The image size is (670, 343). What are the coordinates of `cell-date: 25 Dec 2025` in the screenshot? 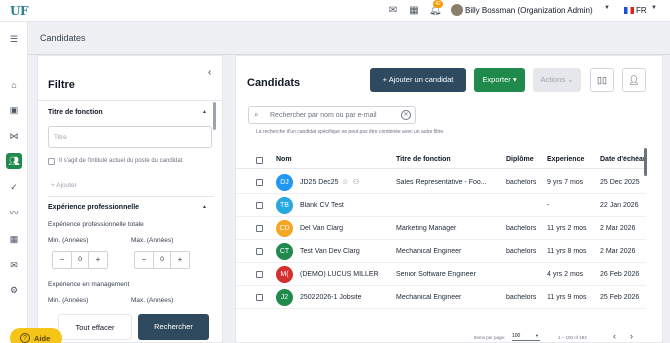 It's located at (620, 182).